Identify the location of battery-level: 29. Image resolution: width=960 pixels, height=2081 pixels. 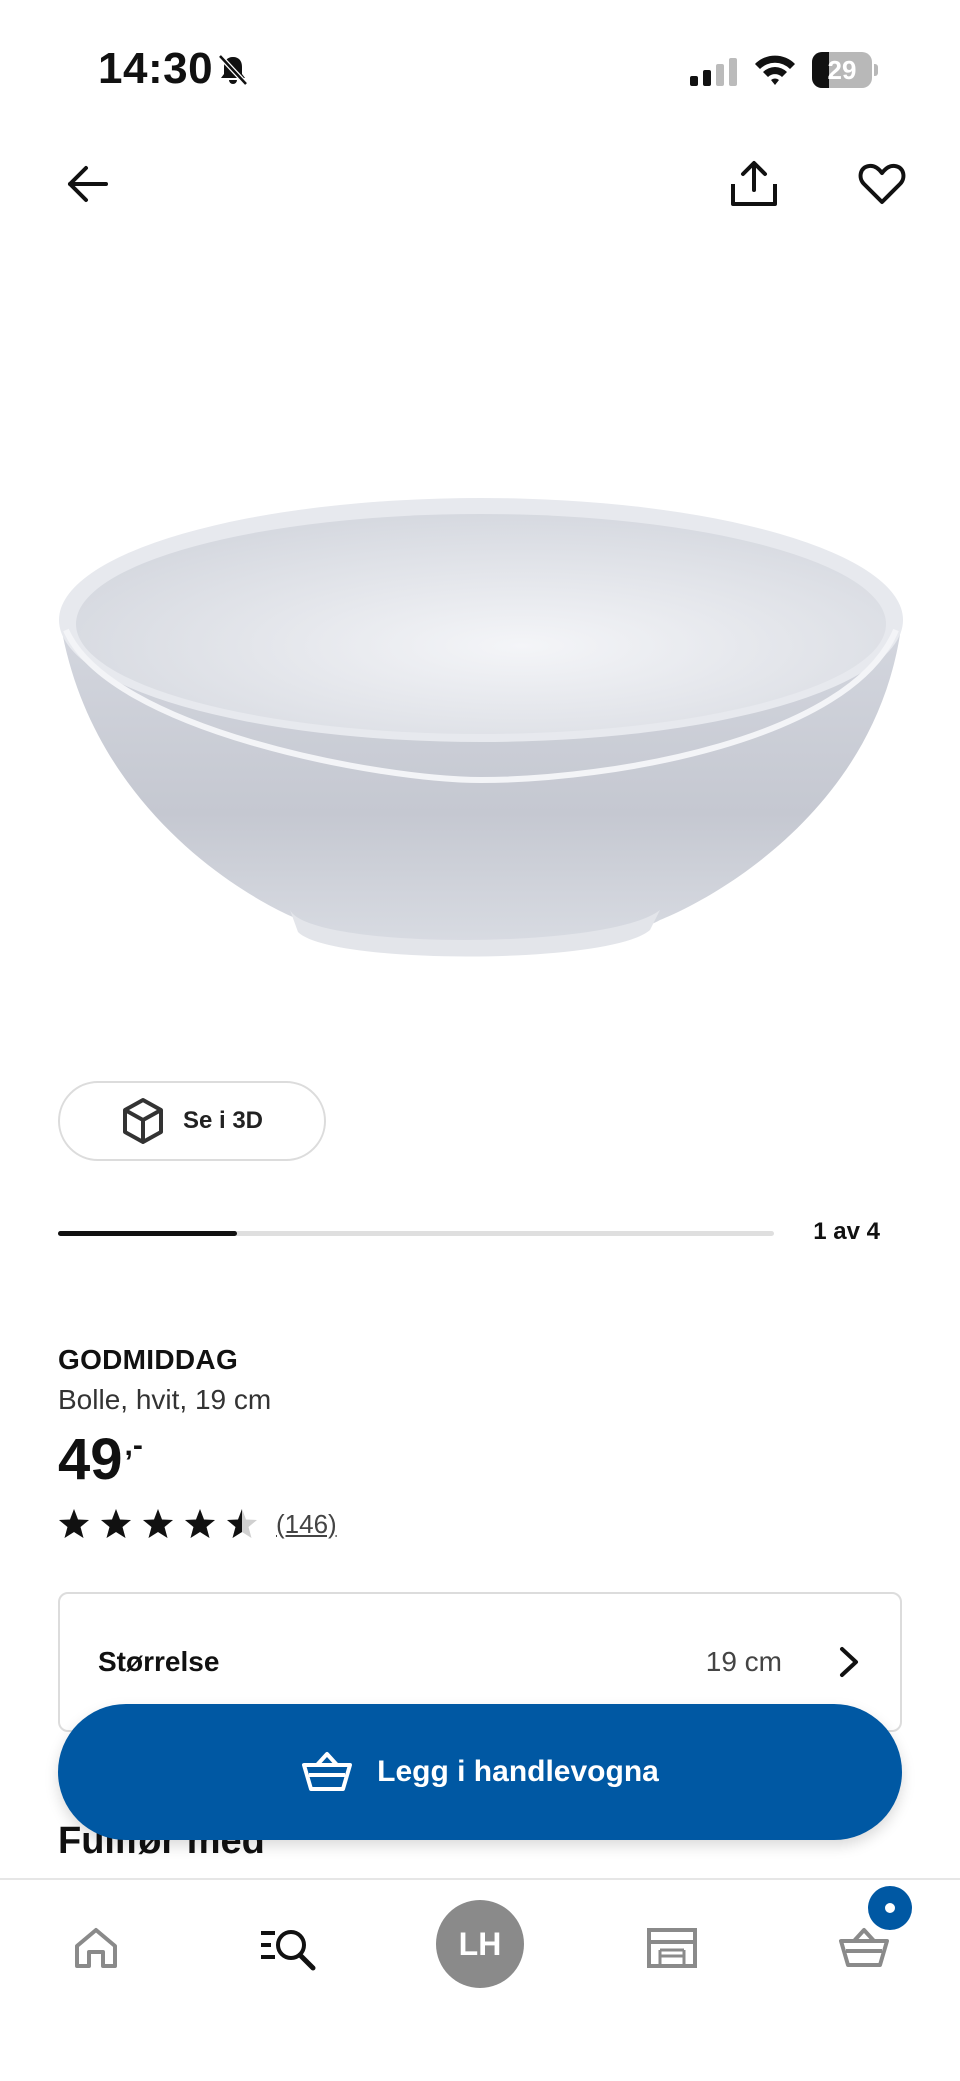
(842, 70).